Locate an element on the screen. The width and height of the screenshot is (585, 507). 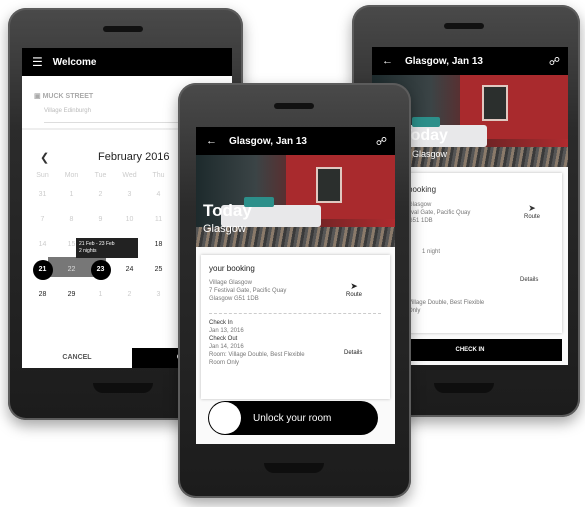
checkin-label: Check In is located at coordinates (221, 323).